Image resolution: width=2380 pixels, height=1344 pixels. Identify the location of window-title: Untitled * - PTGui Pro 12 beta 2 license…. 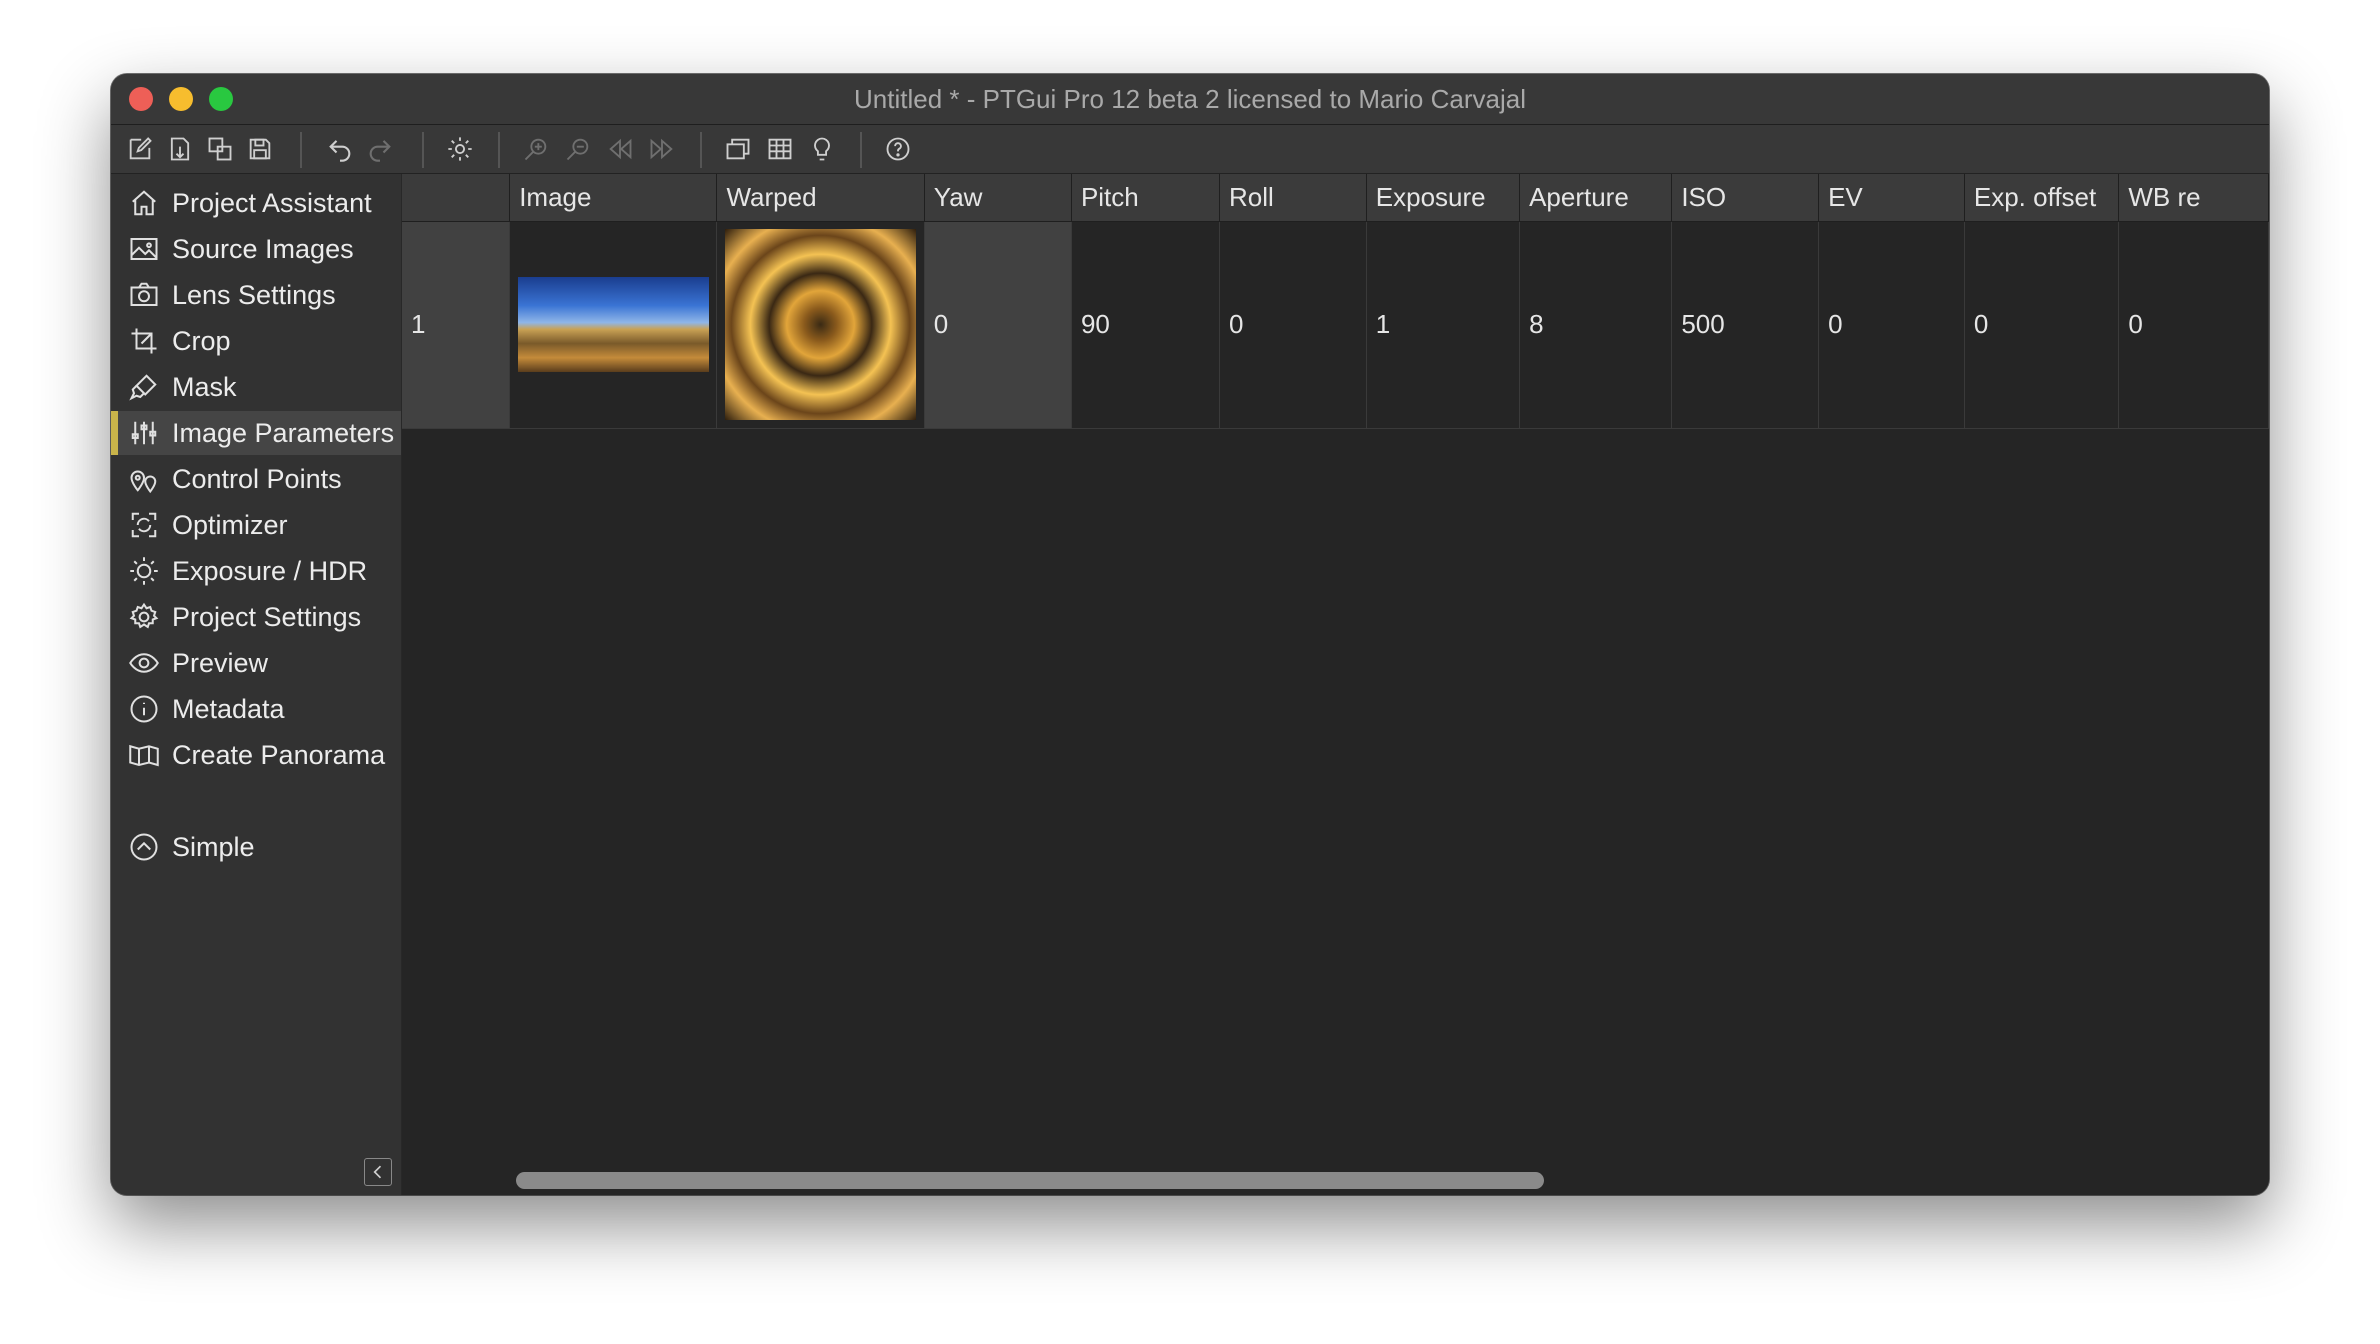
(1190, 99).